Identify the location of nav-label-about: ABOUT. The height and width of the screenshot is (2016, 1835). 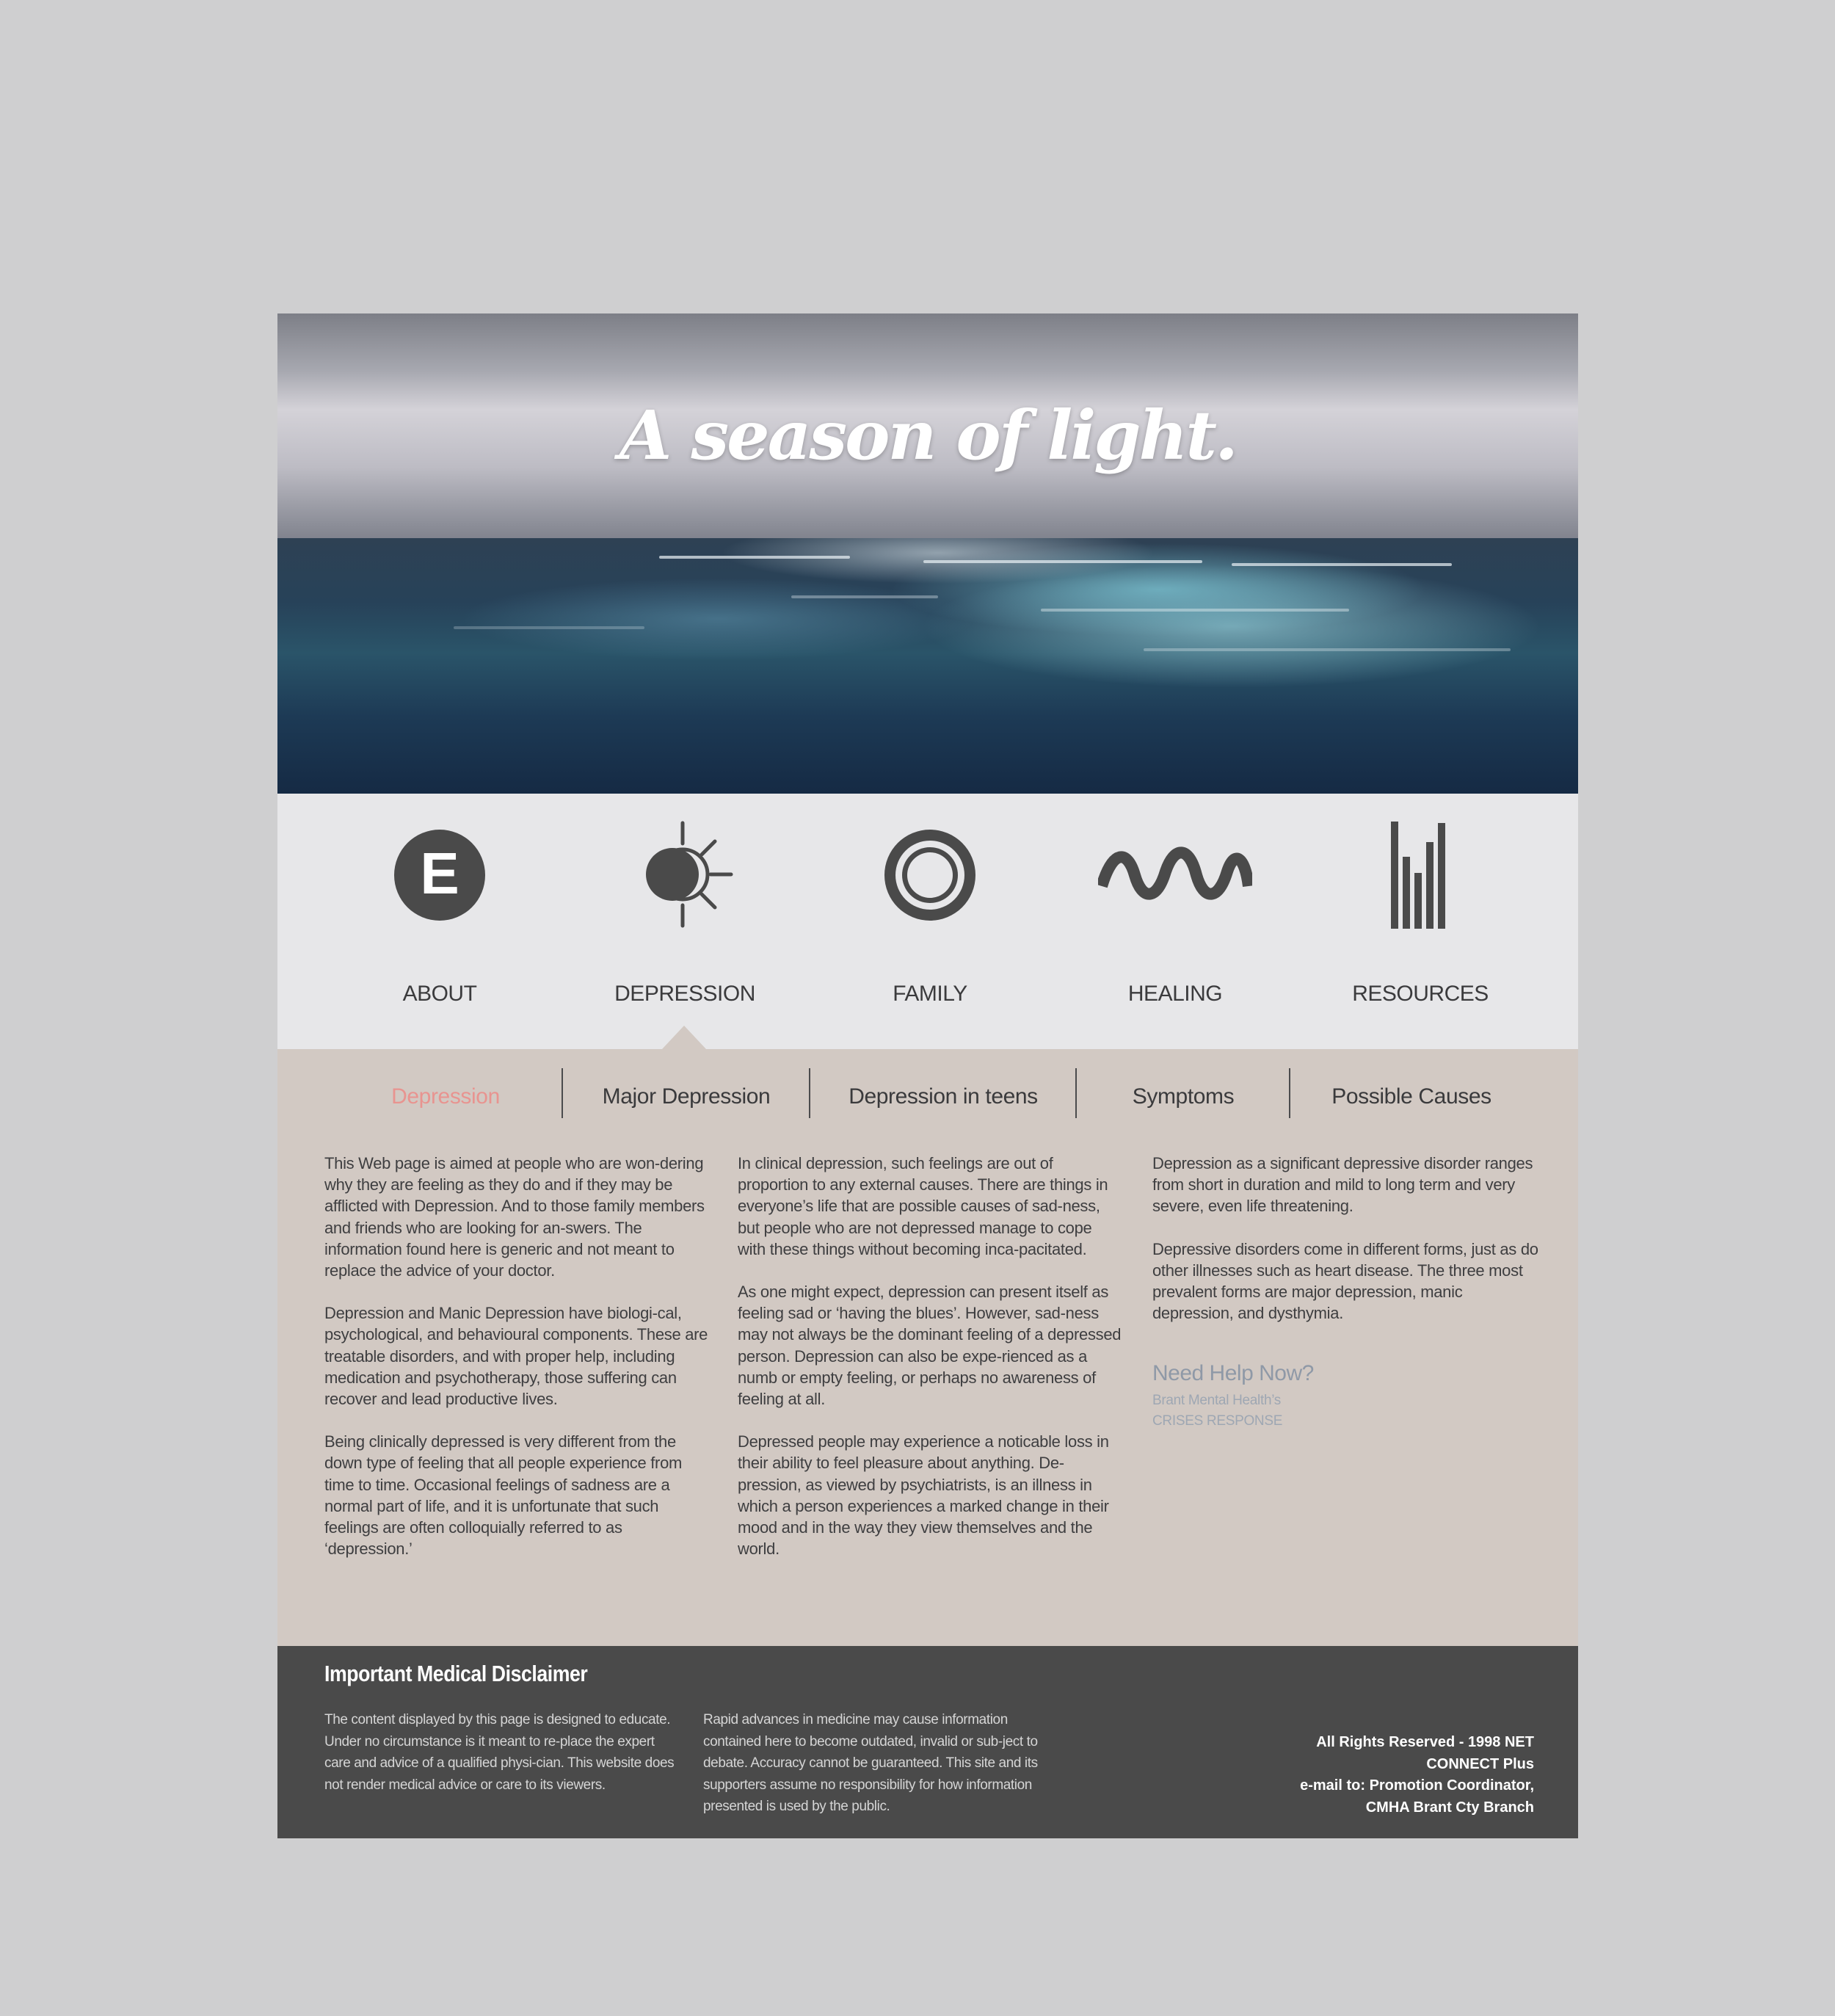
(439, 994).